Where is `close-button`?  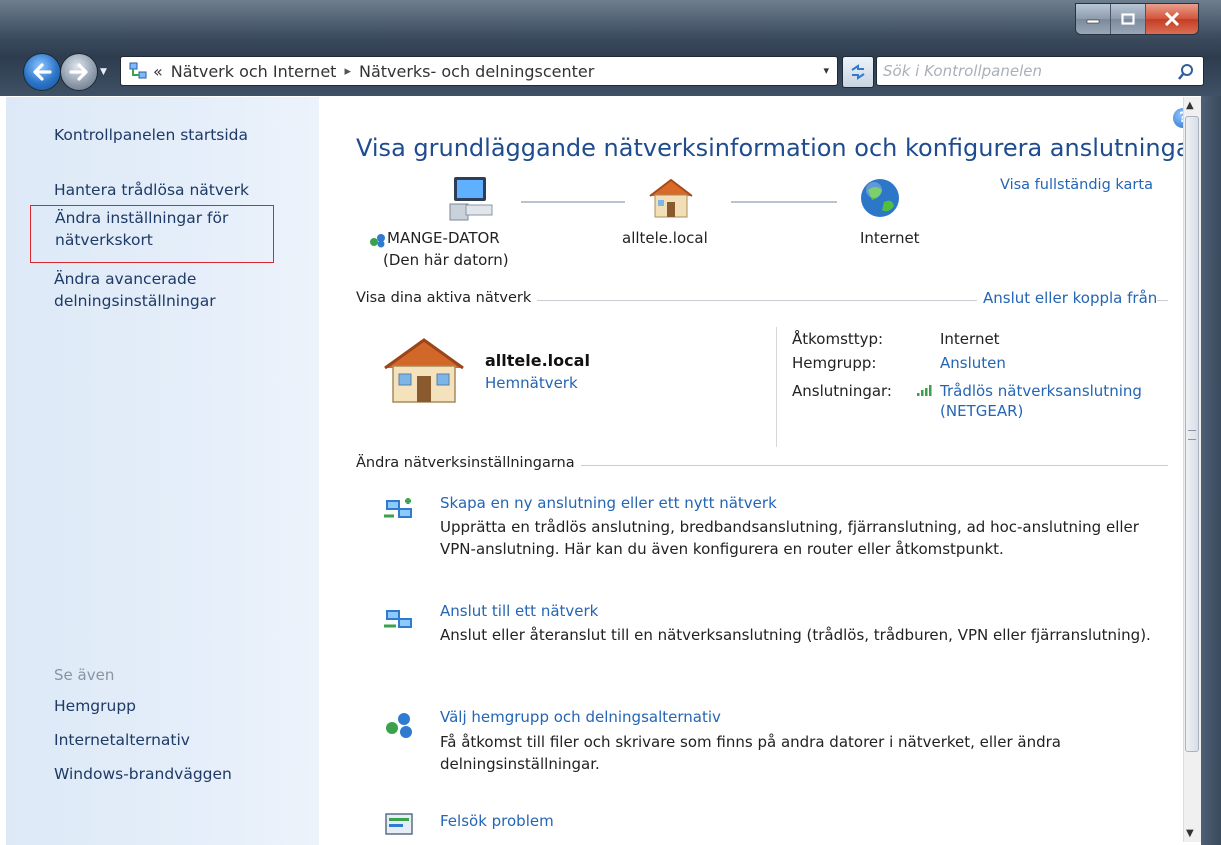 close-button is located at coordinates (1172, 19).